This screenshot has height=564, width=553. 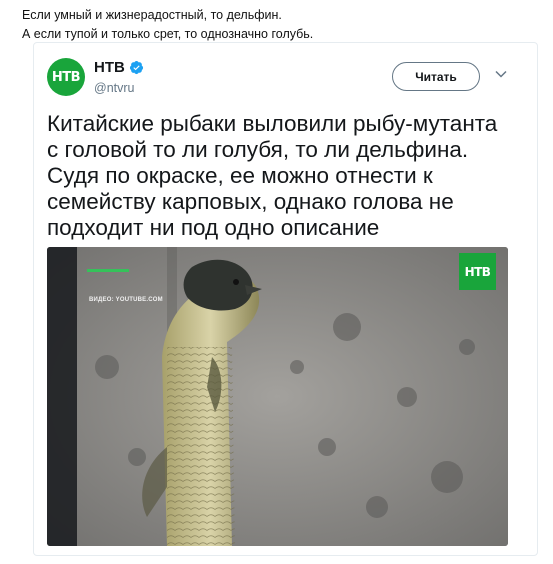 I want to click on tweet-text-line: Китайские рыбаки выловили рыбу-мутанта, so click(x=272, y=123).